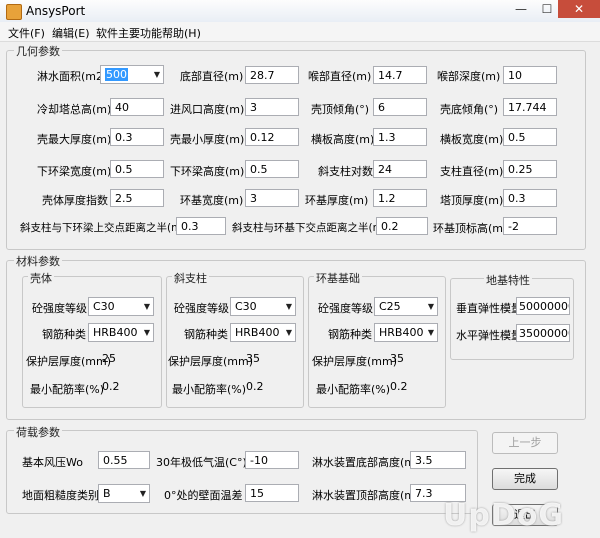 The width and height of the screenshot is (600, 538). I want to click on geo-label: 斜支柱与下环梁上交点距离之半(m), so click(103, 228).